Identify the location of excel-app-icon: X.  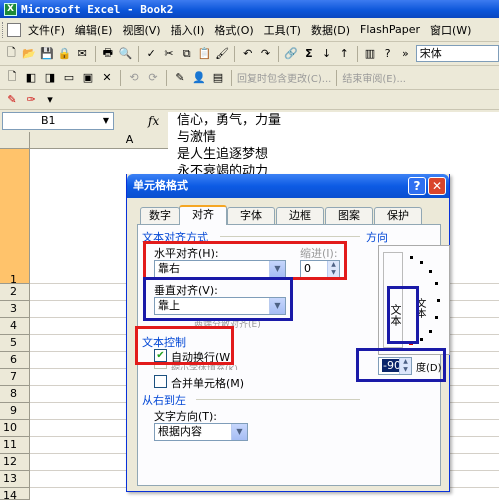
(10, 9).